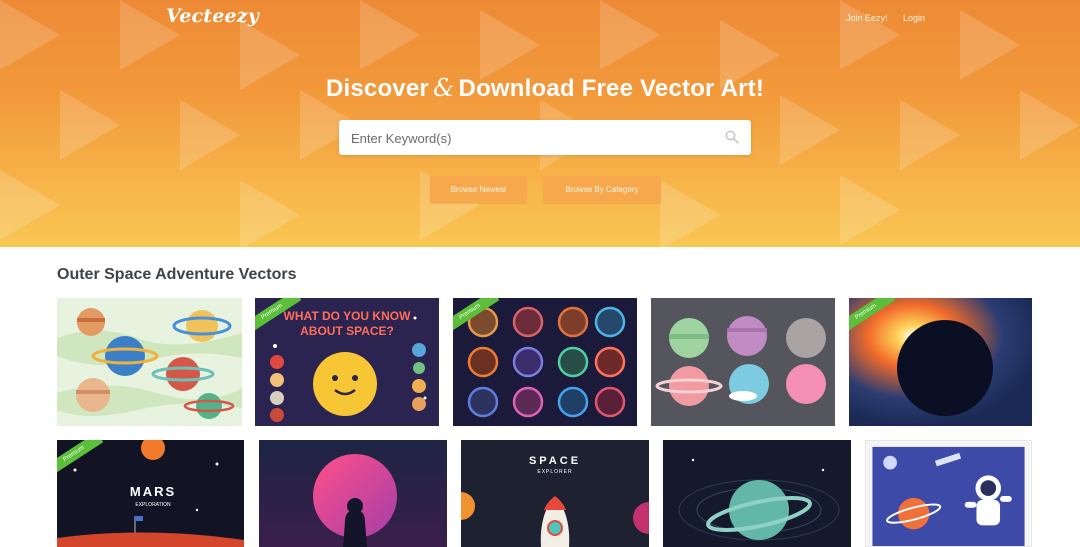 The width and height of the screenshot is (1080, 547). Describe the element at coordinates (377, 88) in the screenshot. I see `headline-part-1: Discover` at that location.